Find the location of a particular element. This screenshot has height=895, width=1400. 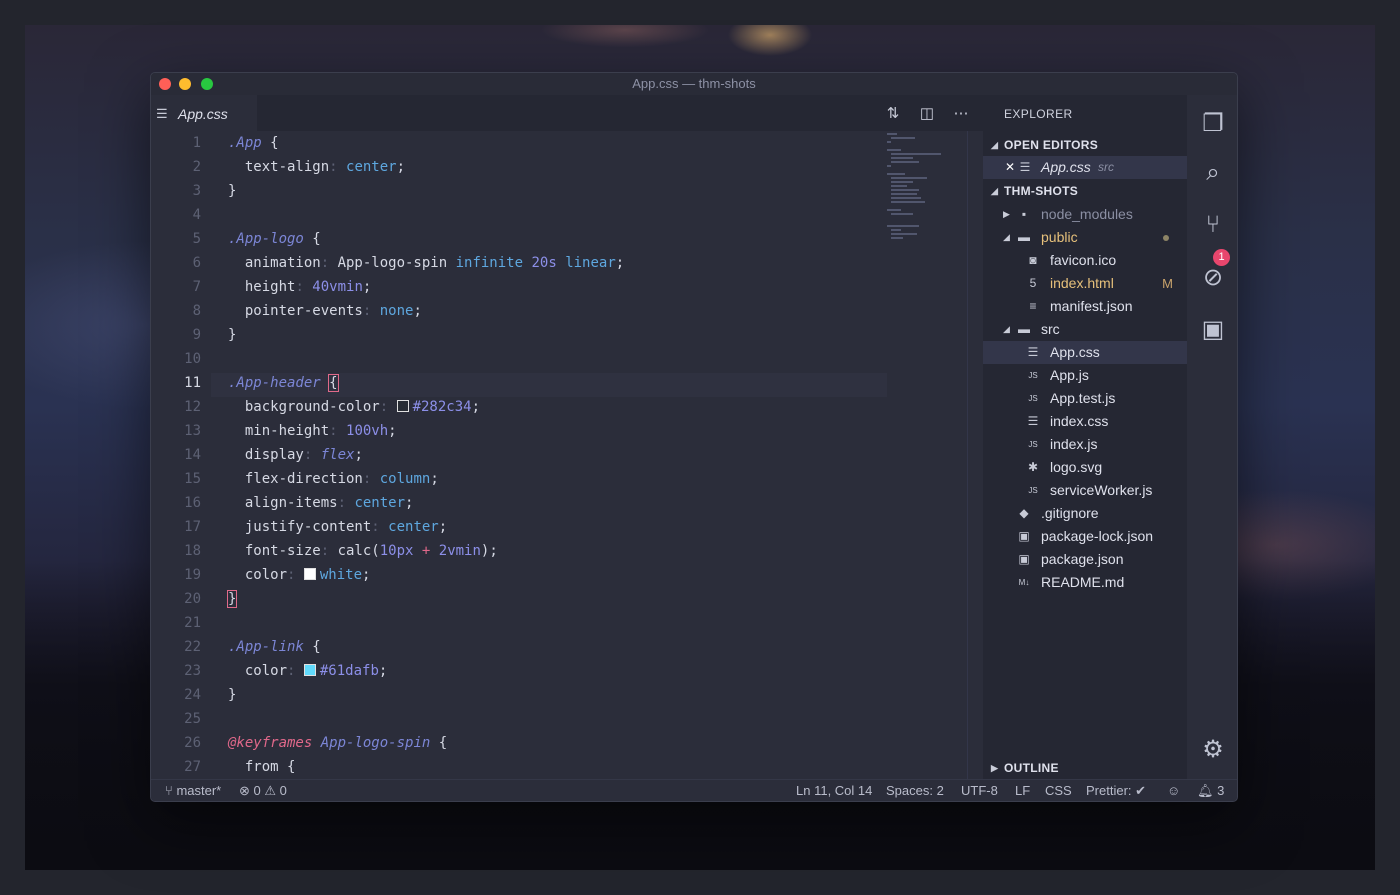

minimize-window-button is located at coordinates (185, 84).